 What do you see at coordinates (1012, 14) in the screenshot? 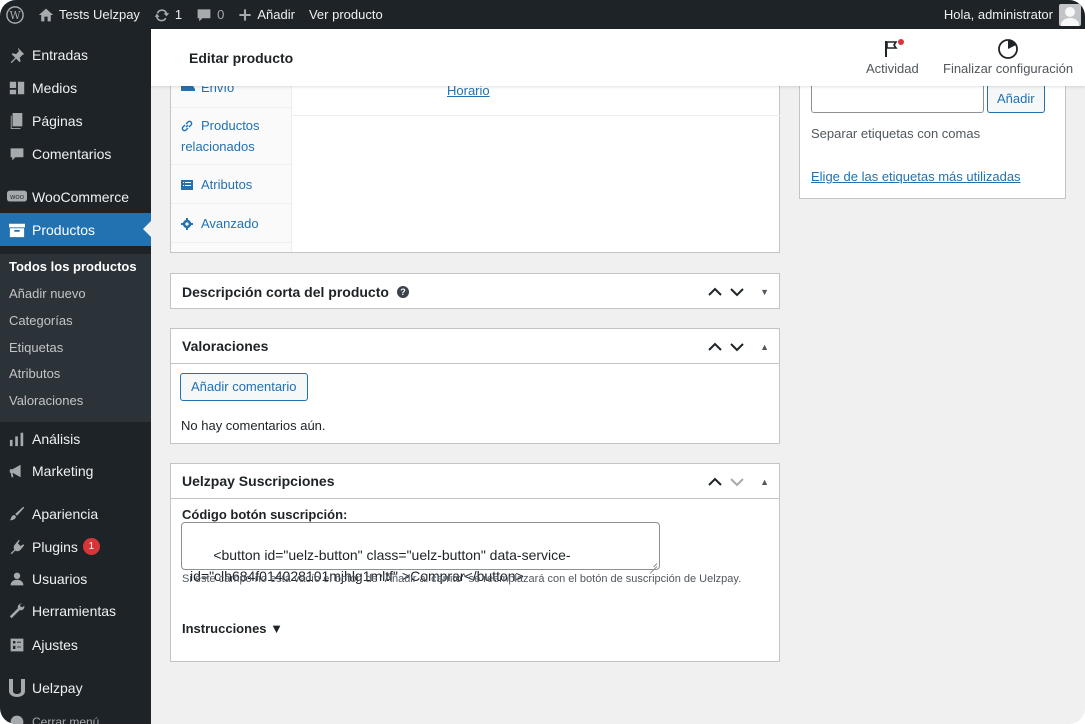
I see `account-menu: Hola, administrator` at bounding box center [1012, 14].